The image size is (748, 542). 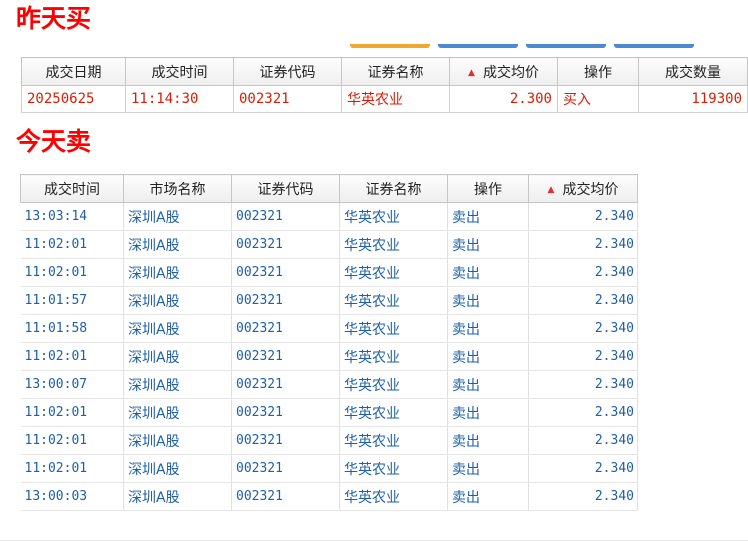 What do you see at coordinates (693, 99) in the screenshot?
I see `cell-qty: 119300` at bounding box center [693, 99].